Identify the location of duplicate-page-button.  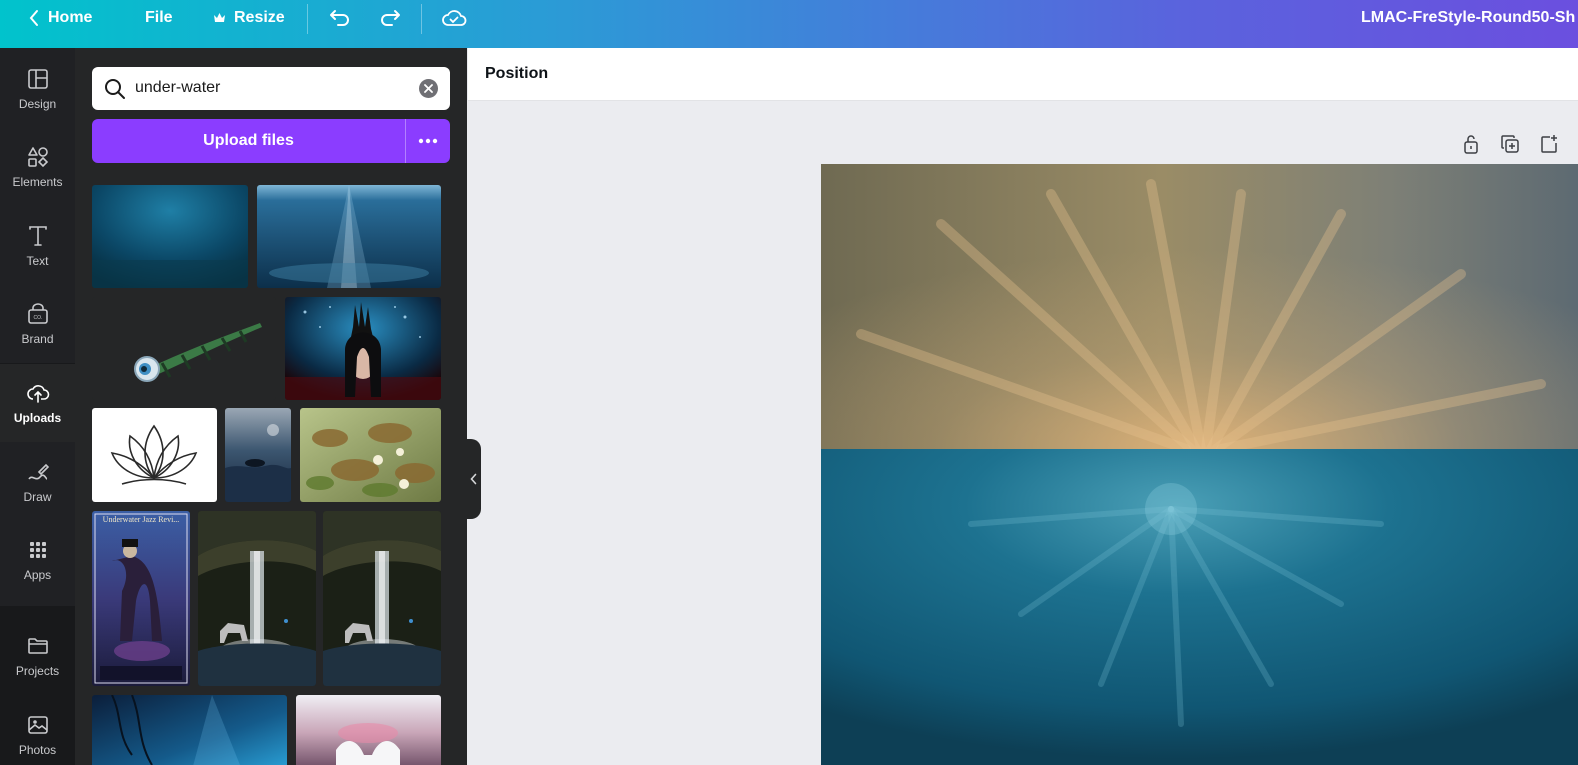
(1510, 144).